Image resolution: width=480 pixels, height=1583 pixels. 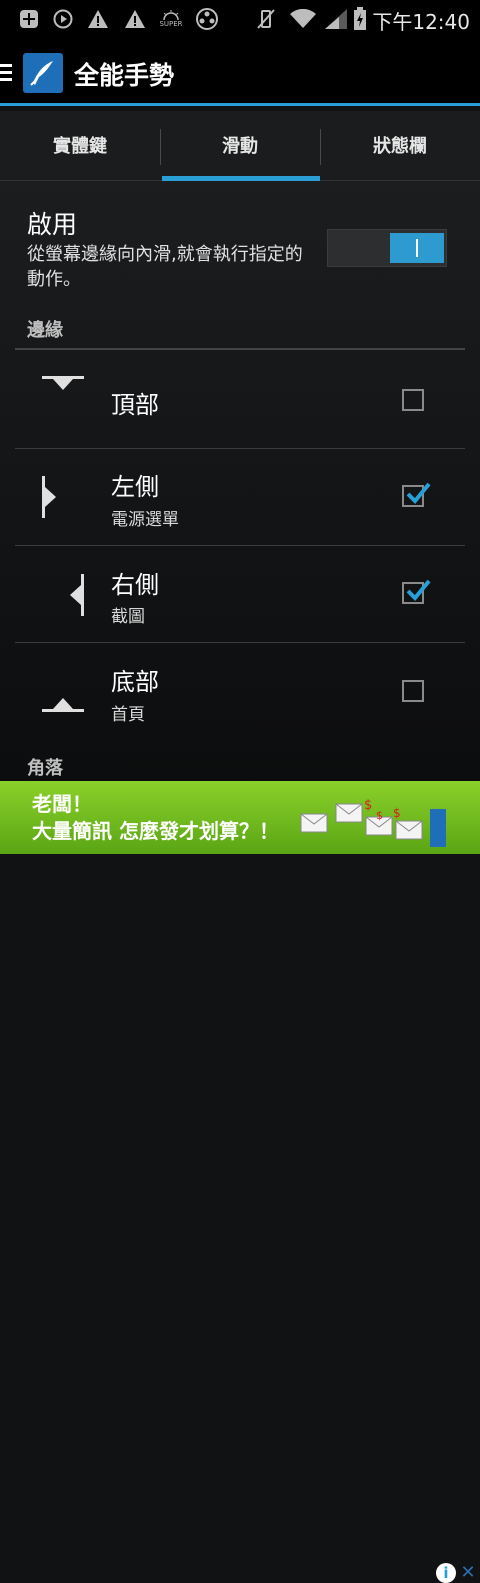 What do you see at coordinates (62, 804) in the screenshot?
I see `ad-headline: 老闆！` at bounding box center [62, 804].